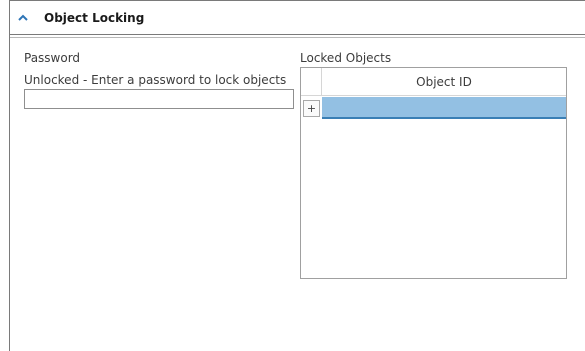 This screenshot has height=351, width=585. Describe the element at coordinates (23, 18) in the screenshot. I see `chevron-up-icon` at that location.